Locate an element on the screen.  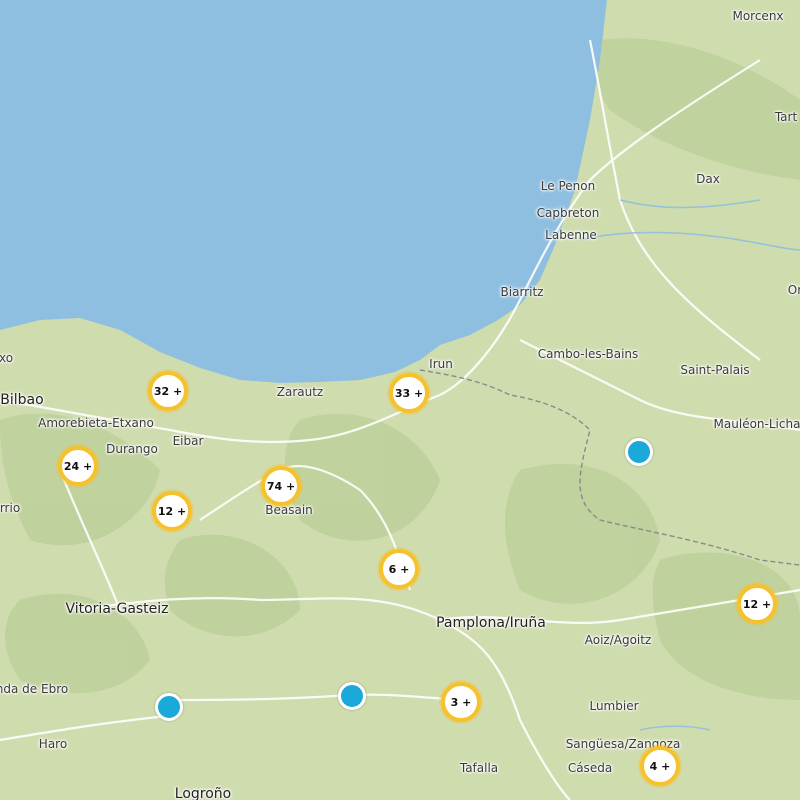
place-label: Amorebieta-Etxano is located at coordinates (96, 423).